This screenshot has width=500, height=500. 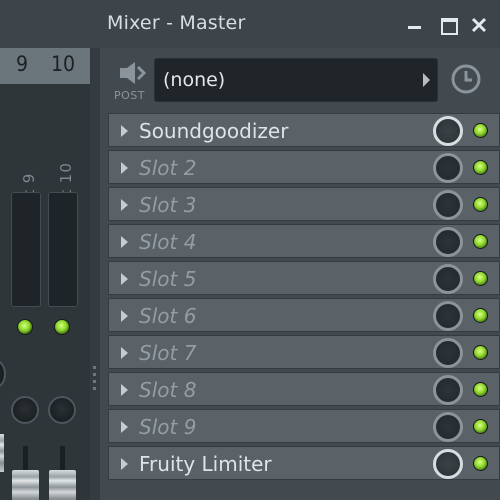 I want to click on effect-slot: Slot 4, so click(x=304, y=241).